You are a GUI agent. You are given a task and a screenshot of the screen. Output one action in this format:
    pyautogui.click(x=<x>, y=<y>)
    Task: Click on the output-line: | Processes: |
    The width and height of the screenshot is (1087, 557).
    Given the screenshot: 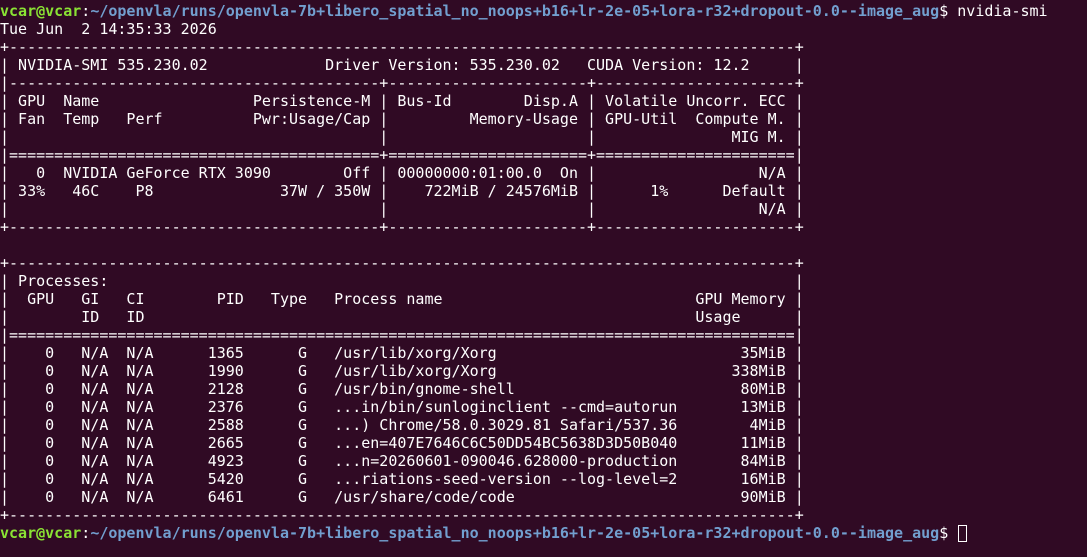 What is the action you would take?
    pyautogui.click(x=402, y=281)
    